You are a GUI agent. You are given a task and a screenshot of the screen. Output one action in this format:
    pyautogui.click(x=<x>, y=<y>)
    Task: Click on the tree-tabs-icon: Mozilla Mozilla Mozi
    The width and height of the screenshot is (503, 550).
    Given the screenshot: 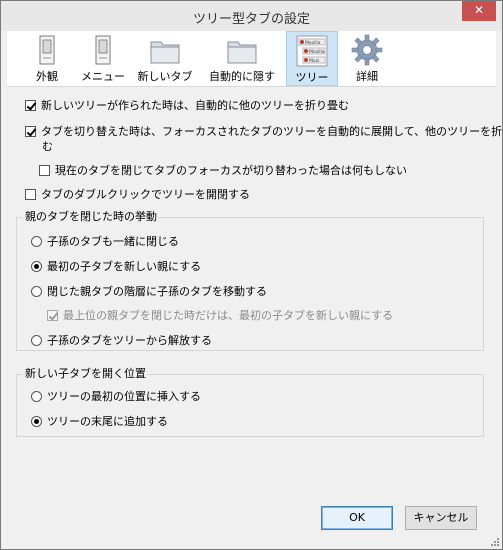 What is the action you would take?
    pyautogui.click(x=312, y=51)
    